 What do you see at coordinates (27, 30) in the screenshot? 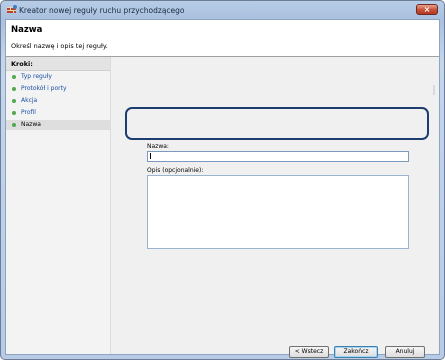
I see `page-title: Nazwa` at bounding box center [27, 30].